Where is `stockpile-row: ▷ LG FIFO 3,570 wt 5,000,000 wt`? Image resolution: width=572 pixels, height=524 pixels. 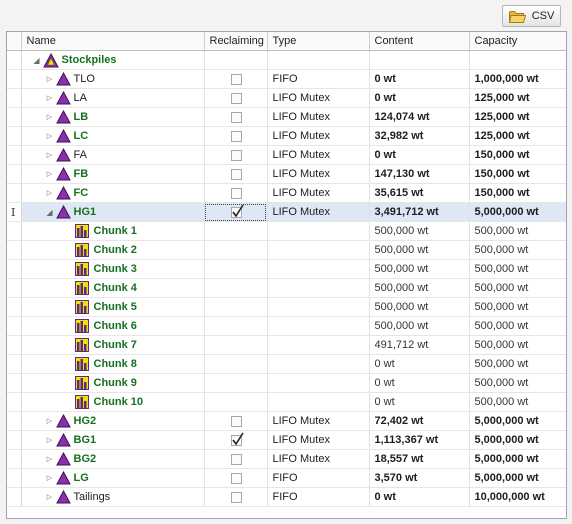 stockpile-row: ▷ LG FIFO 3,570 wt 5,000,000 wt is located at coordinates (286, 478).